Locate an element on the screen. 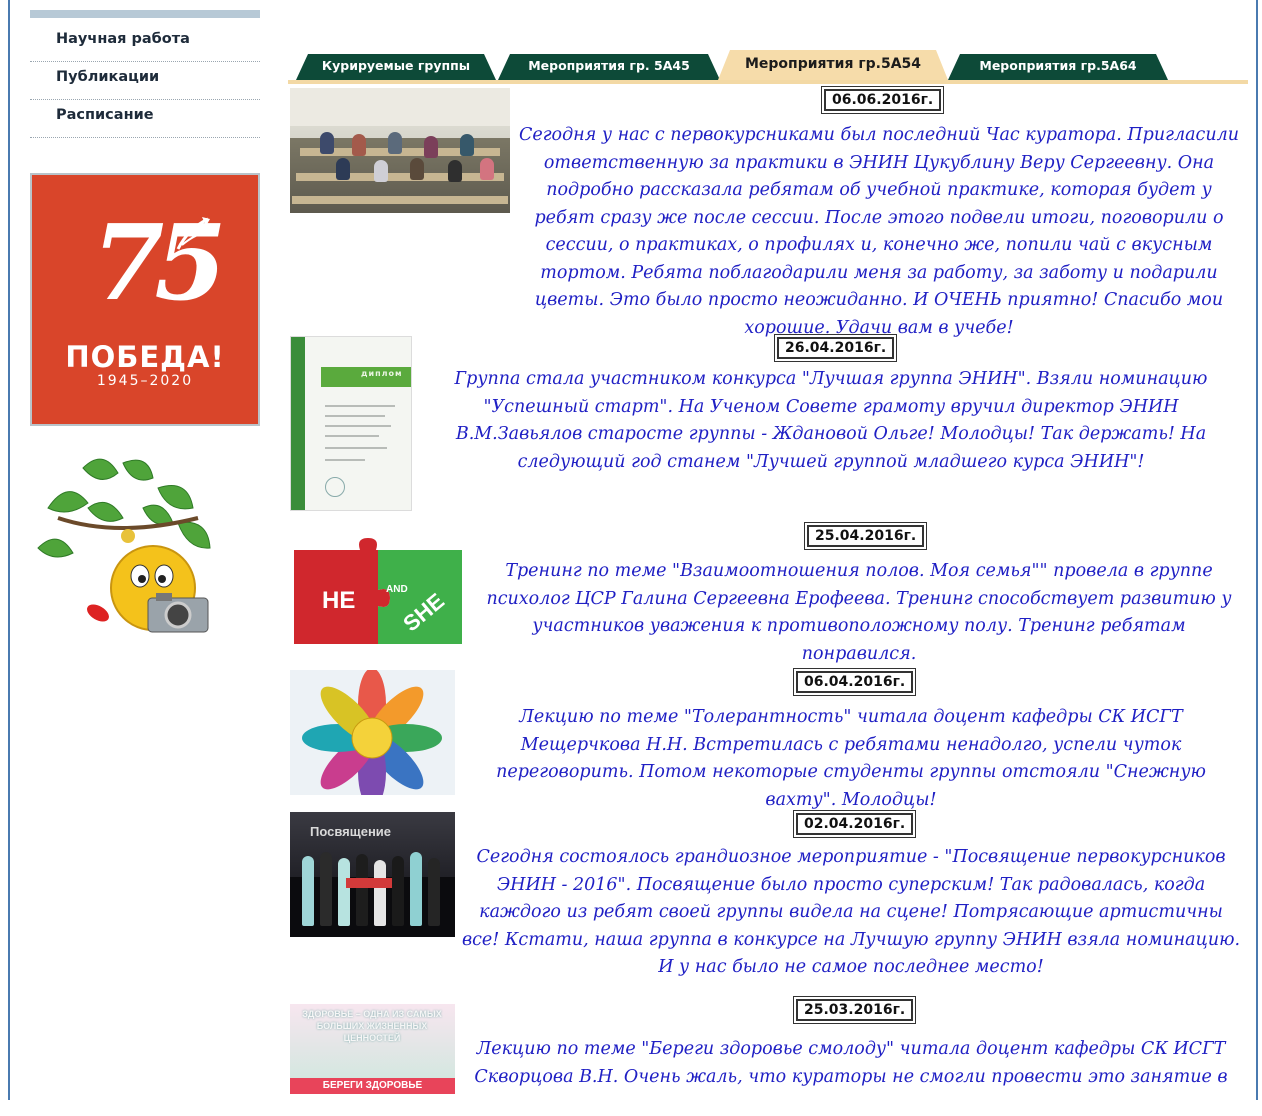 The width and height of the screenshot is (1262, 1116). smiley-camera-icon is located at coordinates (124, 545).